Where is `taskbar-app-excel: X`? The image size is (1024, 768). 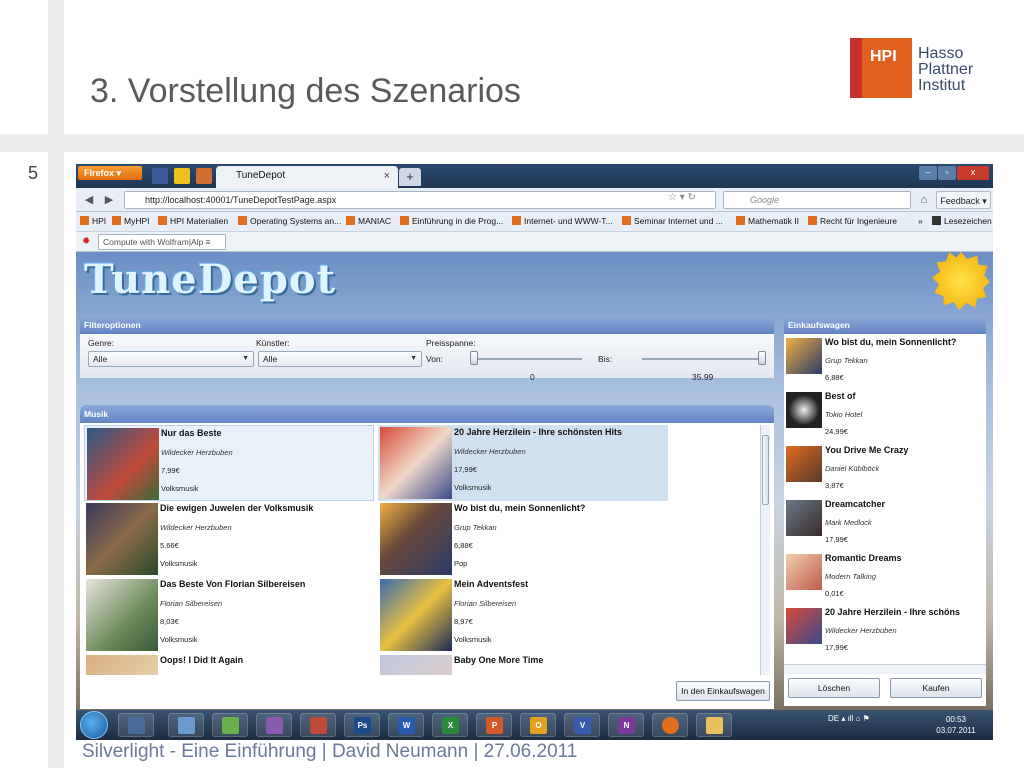 taskbar-app-excel: X is located at coordinates (450, 725).